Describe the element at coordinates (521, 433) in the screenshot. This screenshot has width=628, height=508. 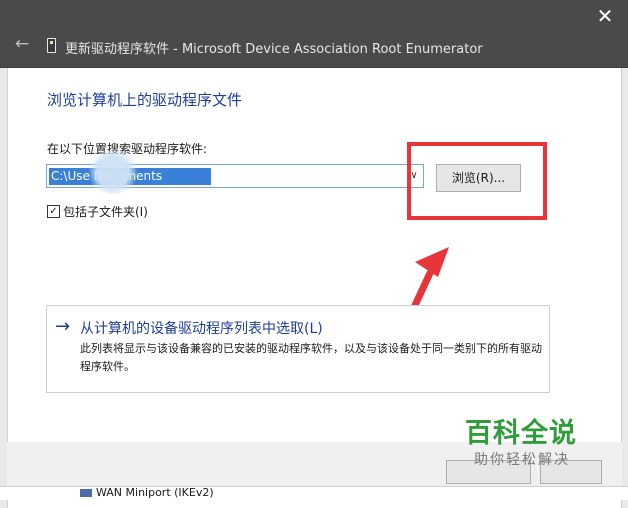
I see `watermark-title: 百科全说` at that location.